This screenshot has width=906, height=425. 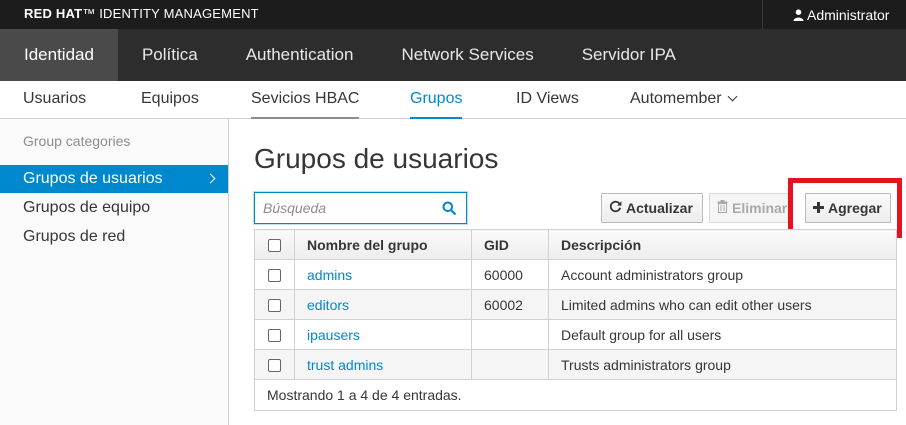 What do you see at coordinates (510, 244) in the screenshot?
I see `column-header-gid: GID` at bounding box center [510, 244].